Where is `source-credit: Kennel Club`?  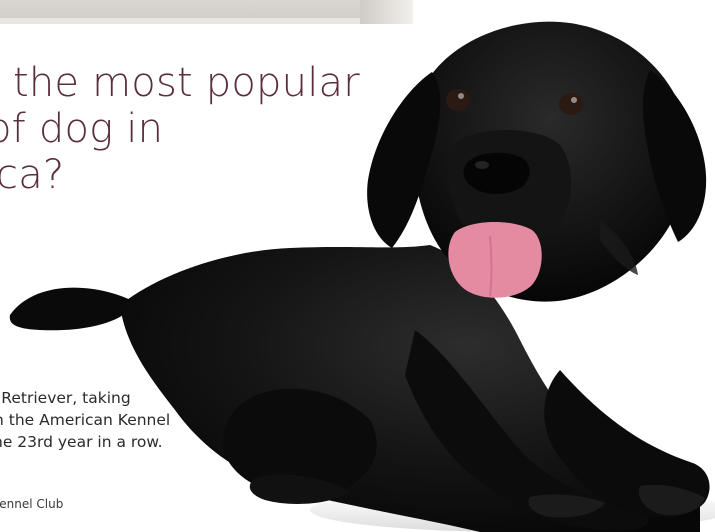 source-credit: Kennel Club is located at coordinates (31, 504).